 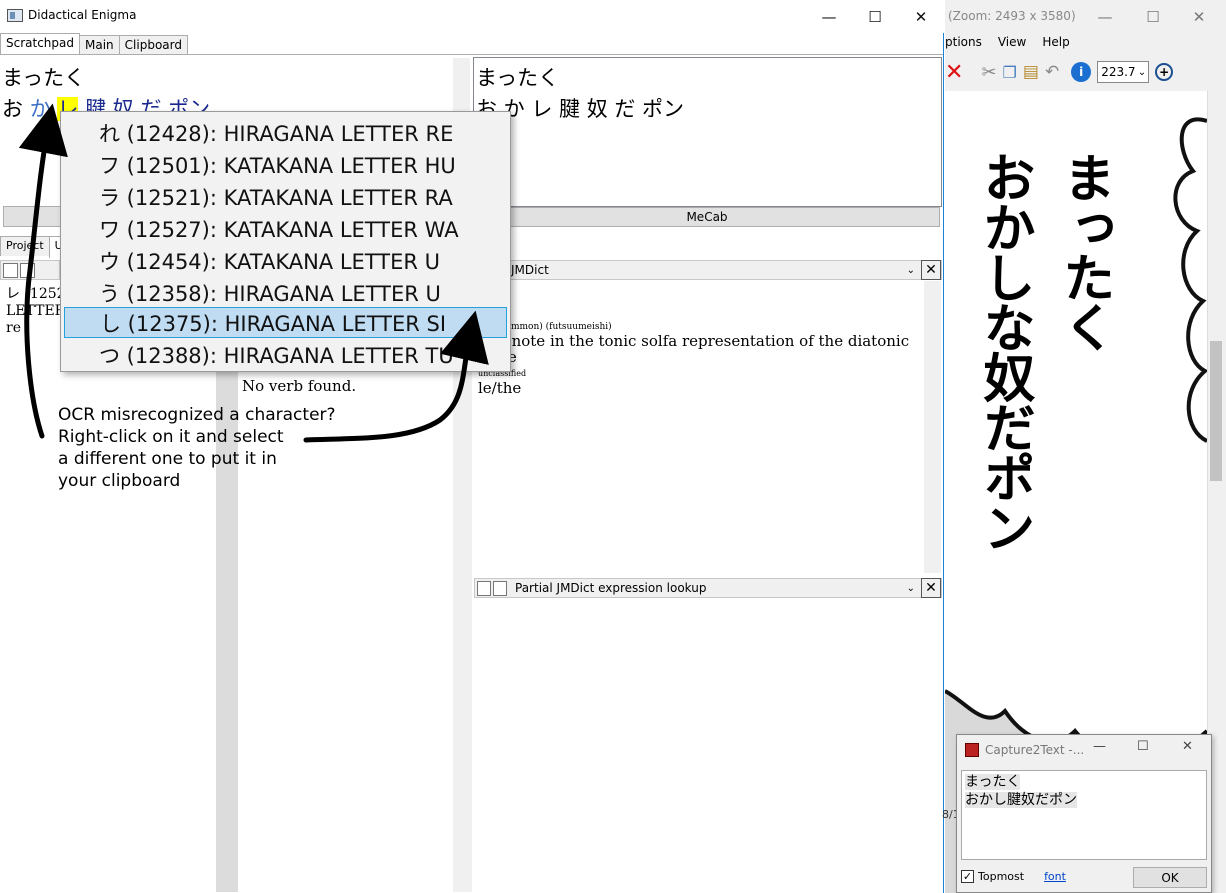 What do you see at coordinates (954, 72) in the screenshot?
I see `delete-icon: ✕` at bounding box center [954, 72].